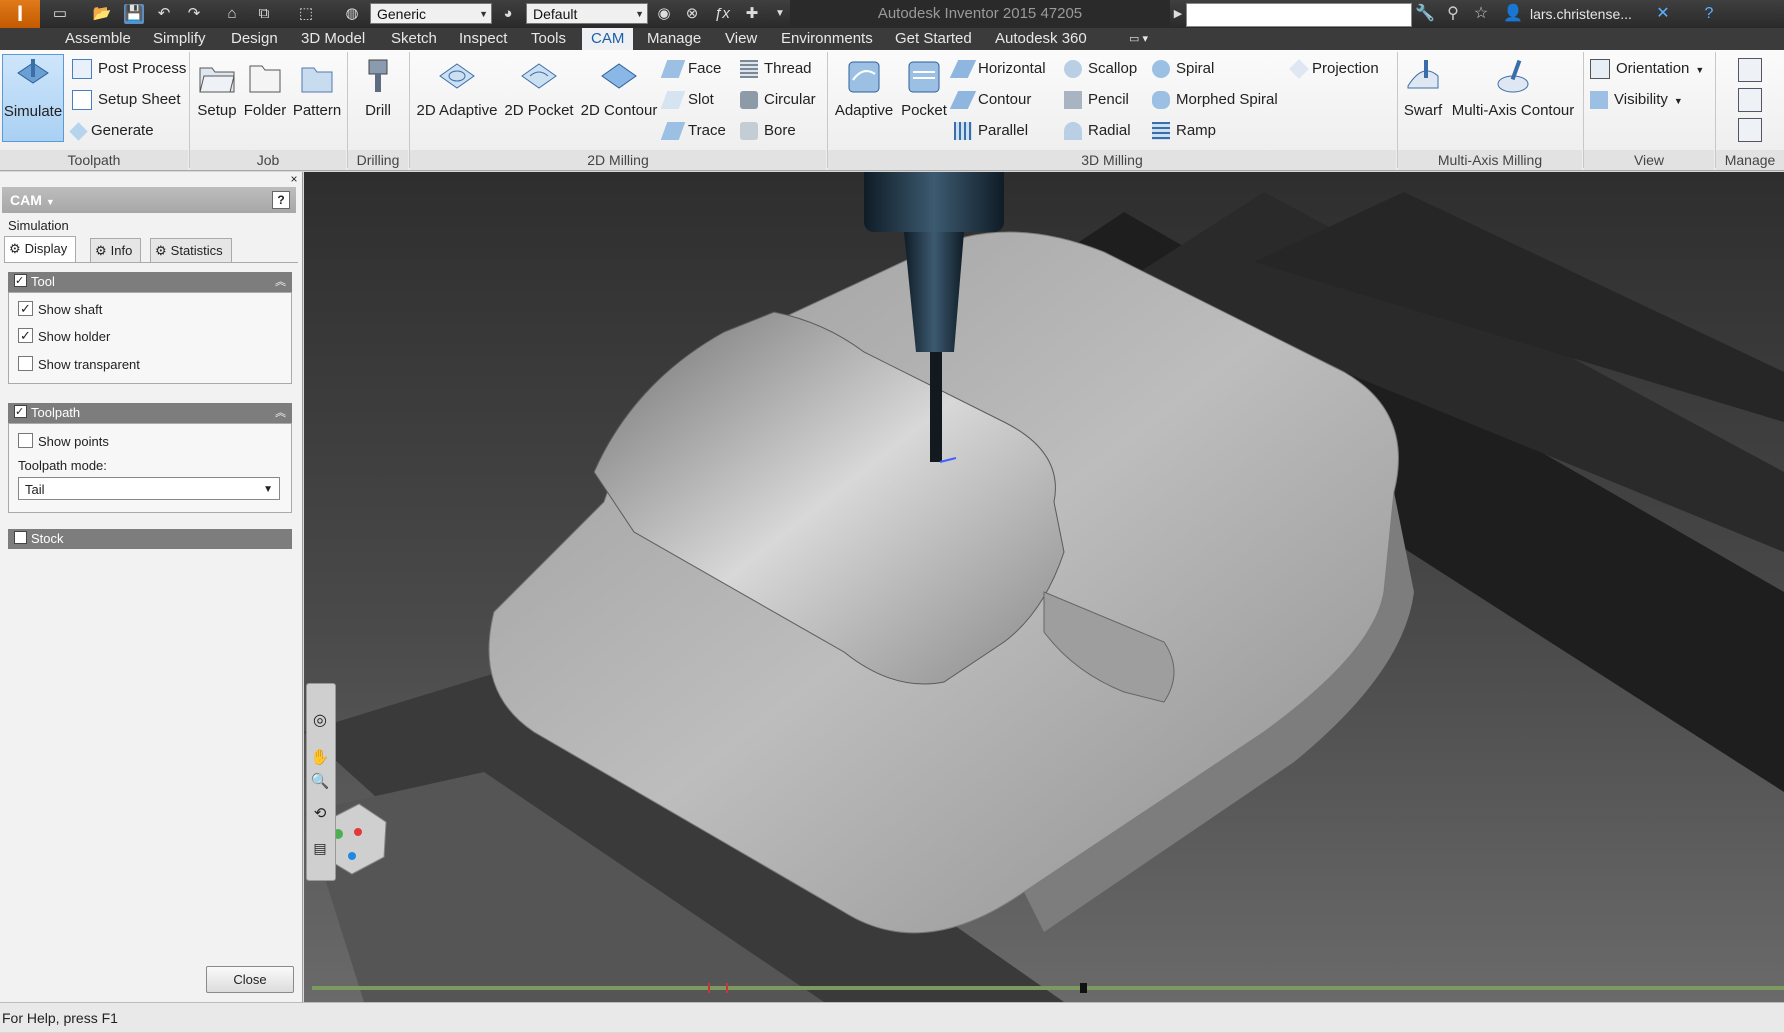 The image size is (1784, 1033). I want to click on pattern-button: Pattern, so click(317, 90).